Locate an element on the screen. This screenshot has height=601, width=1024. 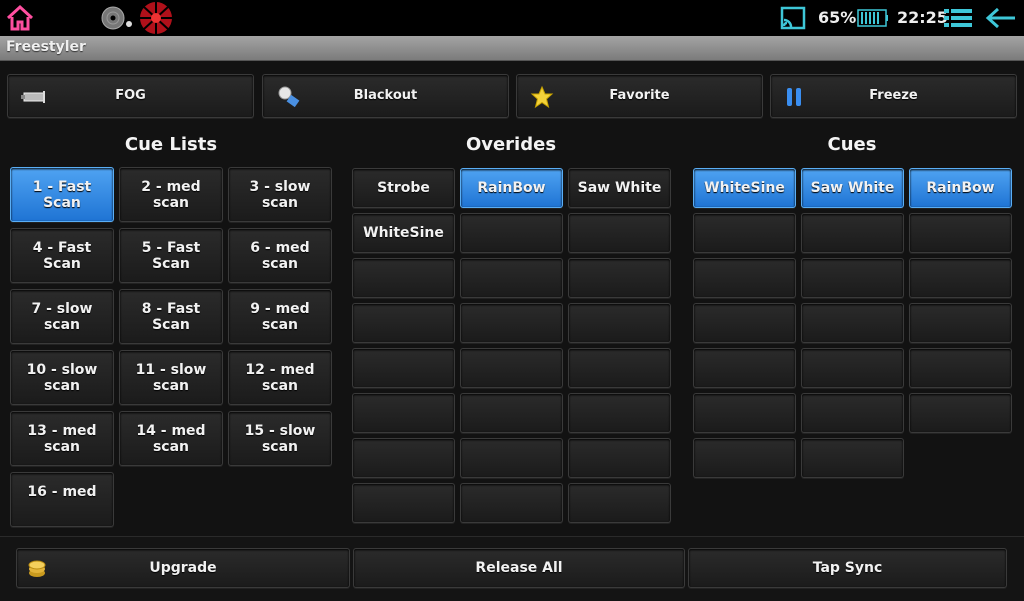
menu-icon is located at coordinates (958, 18).